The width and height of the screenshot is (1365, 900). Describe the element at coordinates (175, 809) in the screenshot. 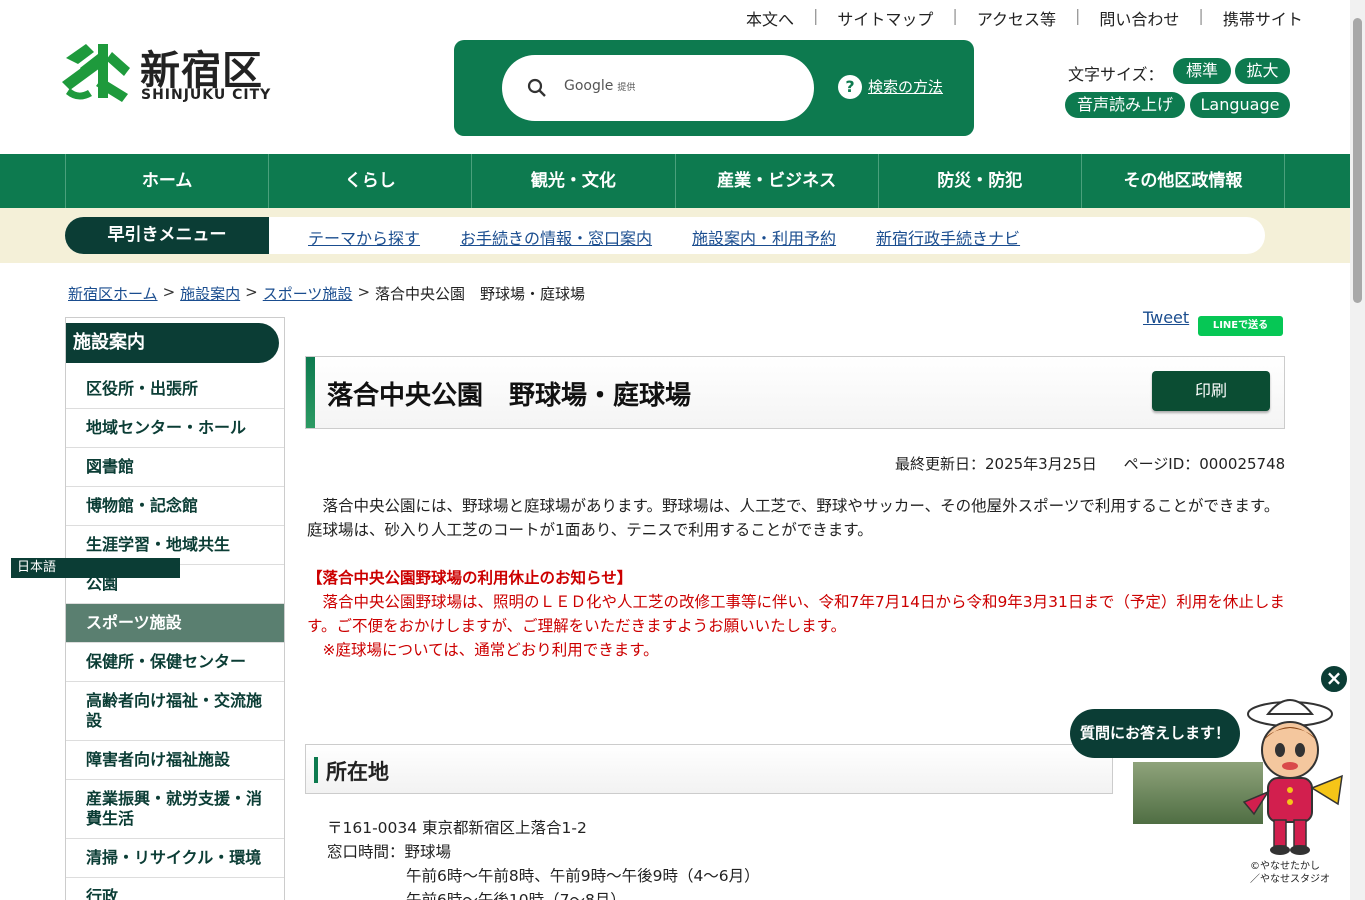

I see `sidebar-item-industry: 産業振興・就労支援・消費生活` at that location.